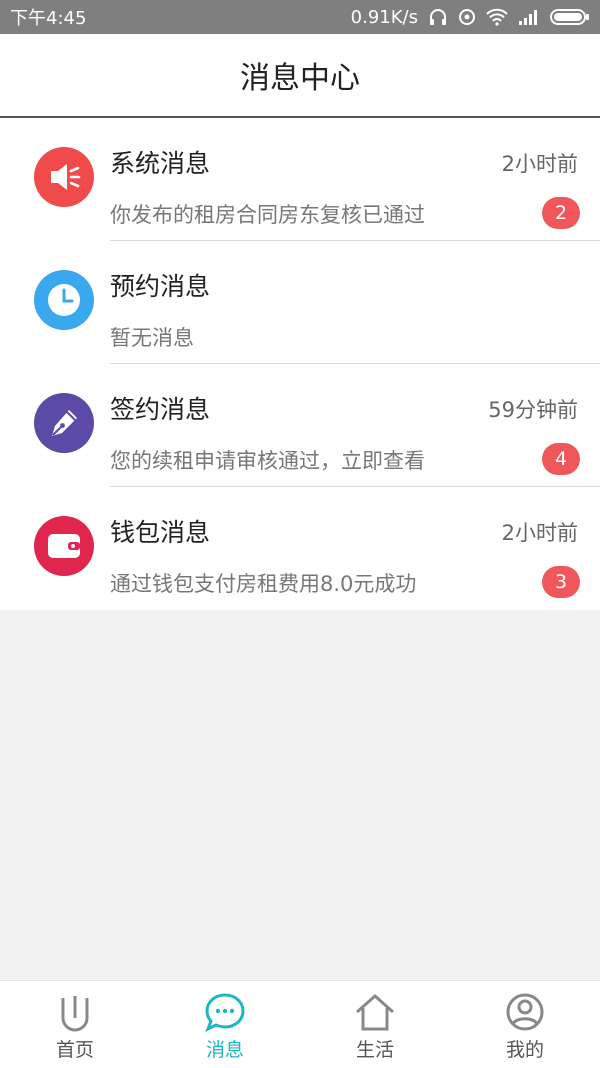  I want to click on sync-icon, so click(467, 17).